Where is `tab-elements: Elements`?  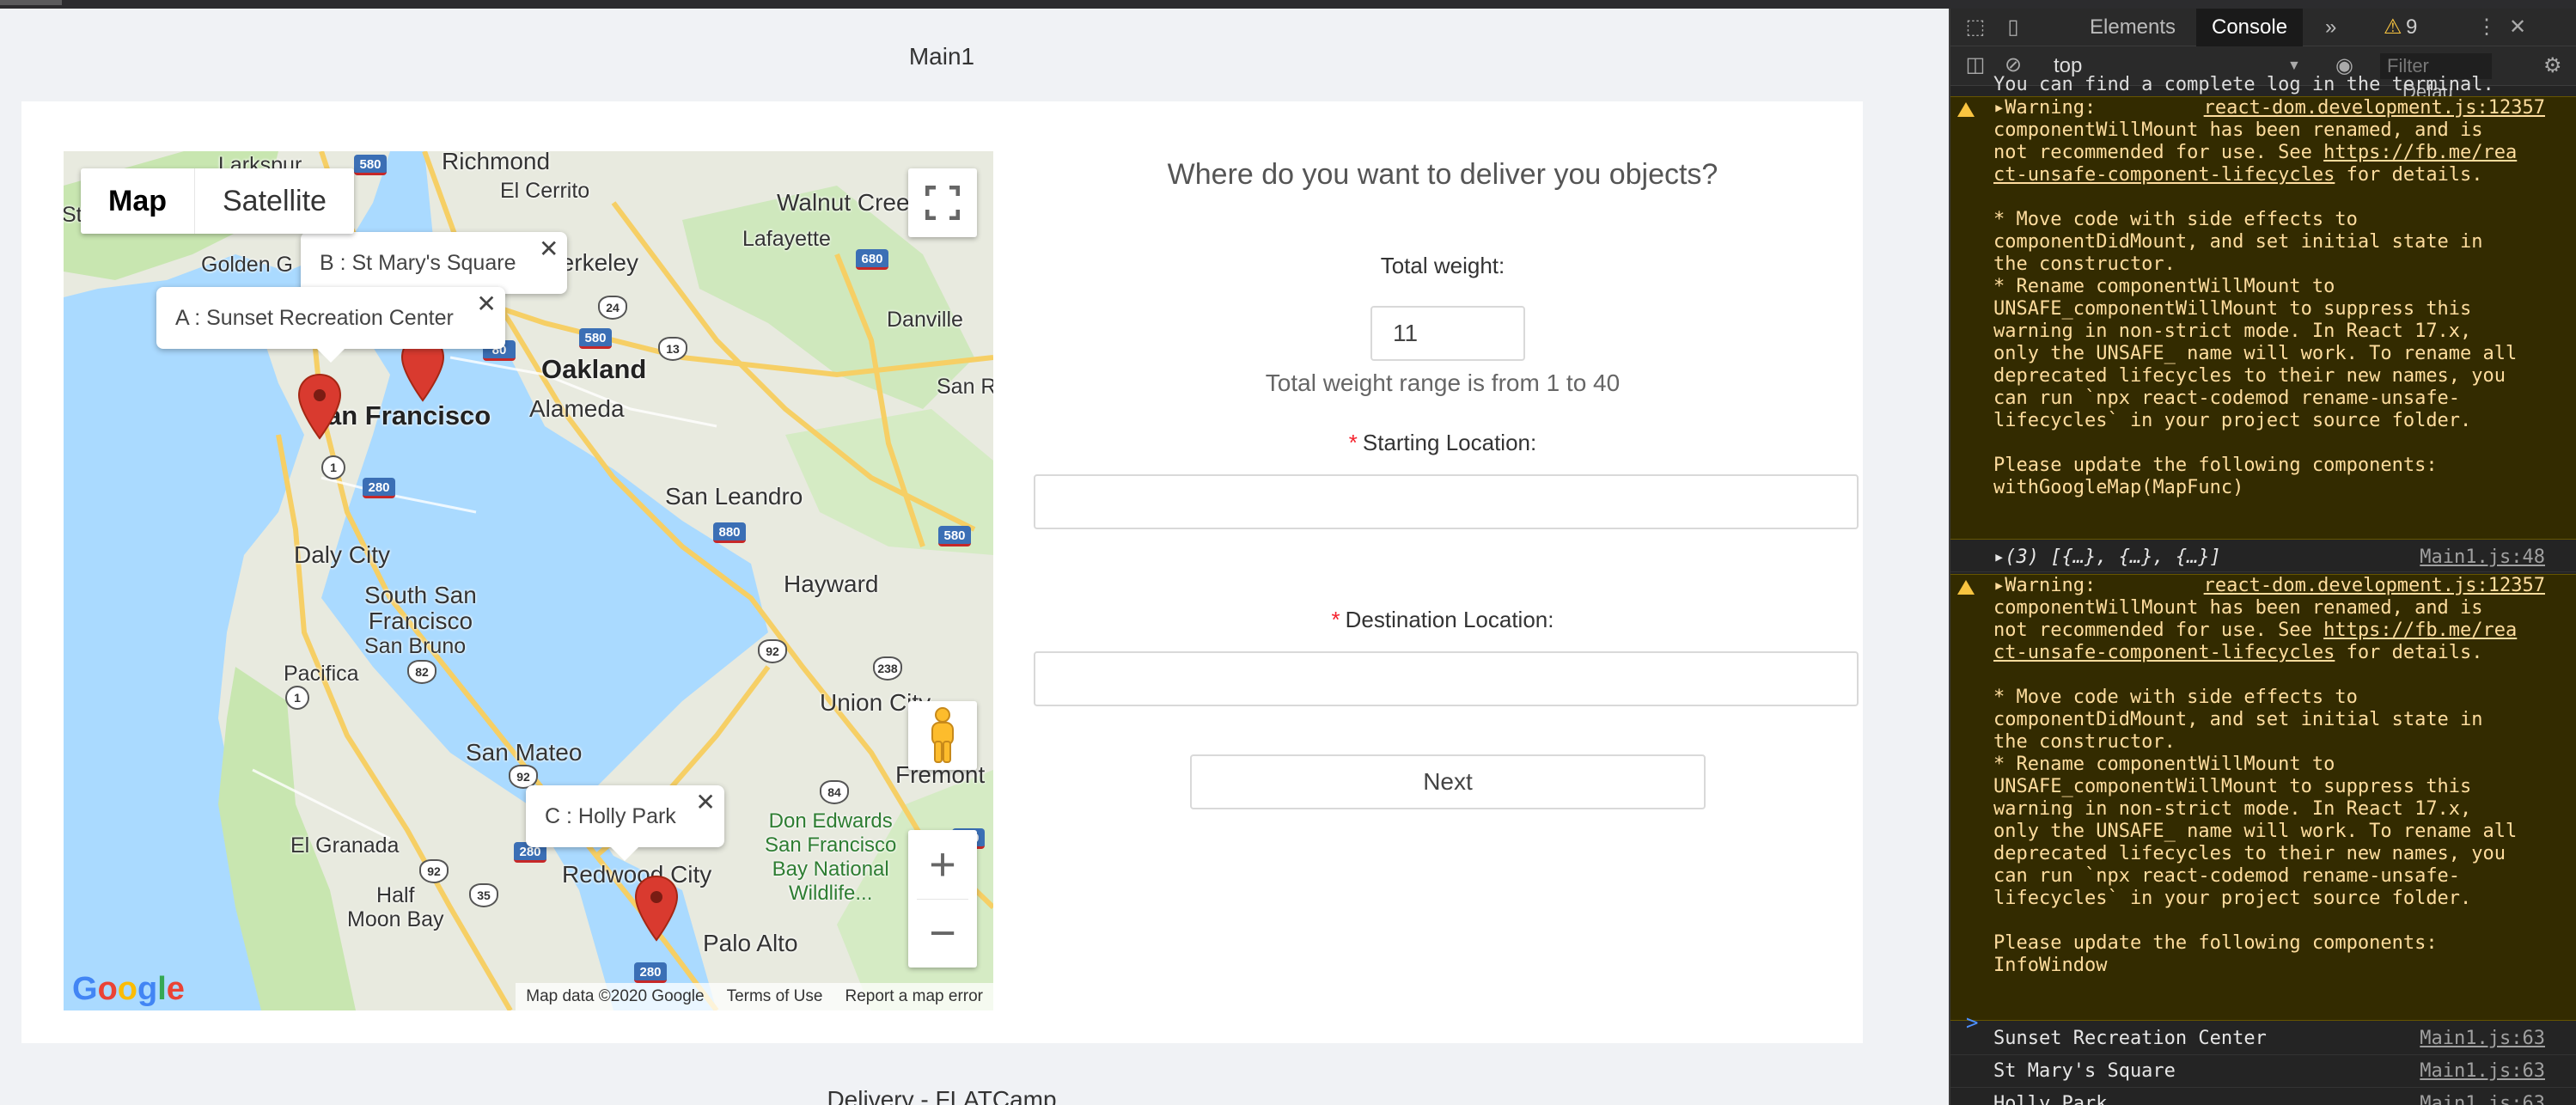 tab-elements: Elements is located at coordinates (2132, 28).